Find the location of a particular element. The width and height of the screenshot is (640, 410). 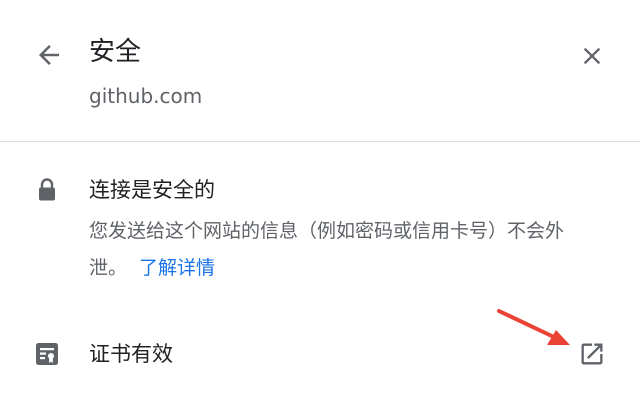

connection-description: 您发送给这个网站的信息（例如密码或信用卡号）不会外泄。 了解详情 is located at coordinates (339, 250).